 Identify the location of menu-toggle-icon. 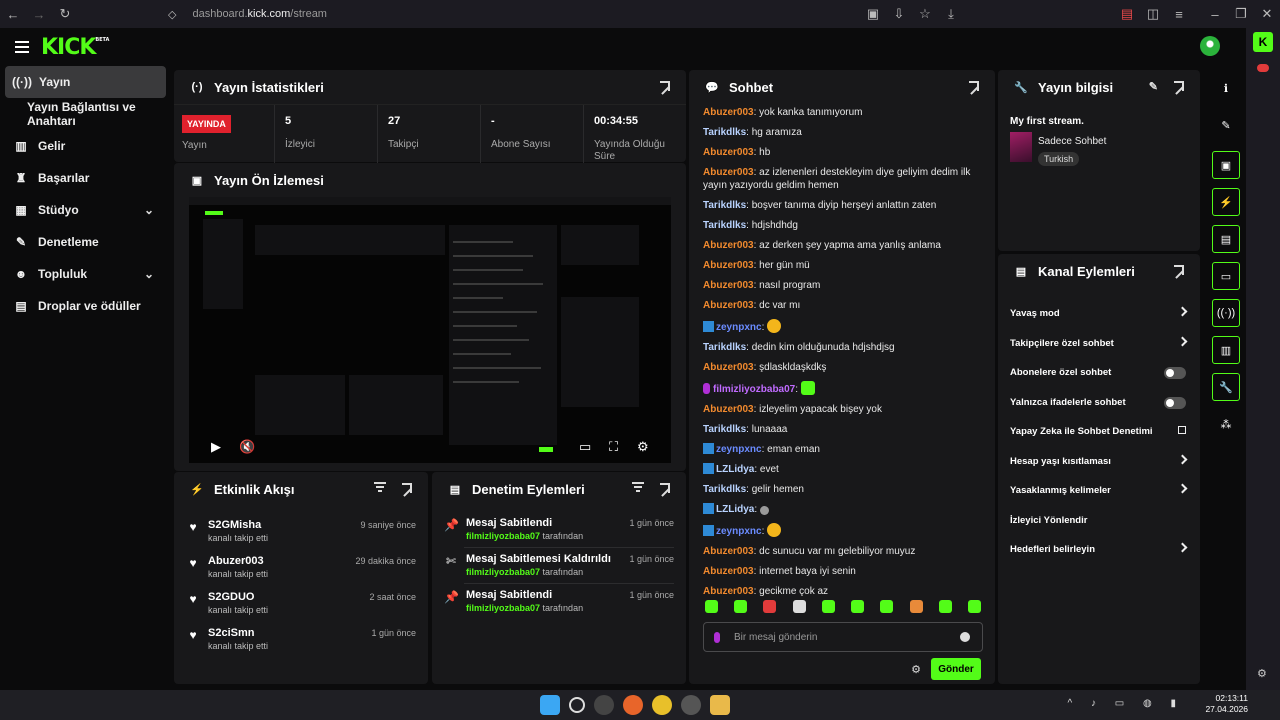
(22, 47).